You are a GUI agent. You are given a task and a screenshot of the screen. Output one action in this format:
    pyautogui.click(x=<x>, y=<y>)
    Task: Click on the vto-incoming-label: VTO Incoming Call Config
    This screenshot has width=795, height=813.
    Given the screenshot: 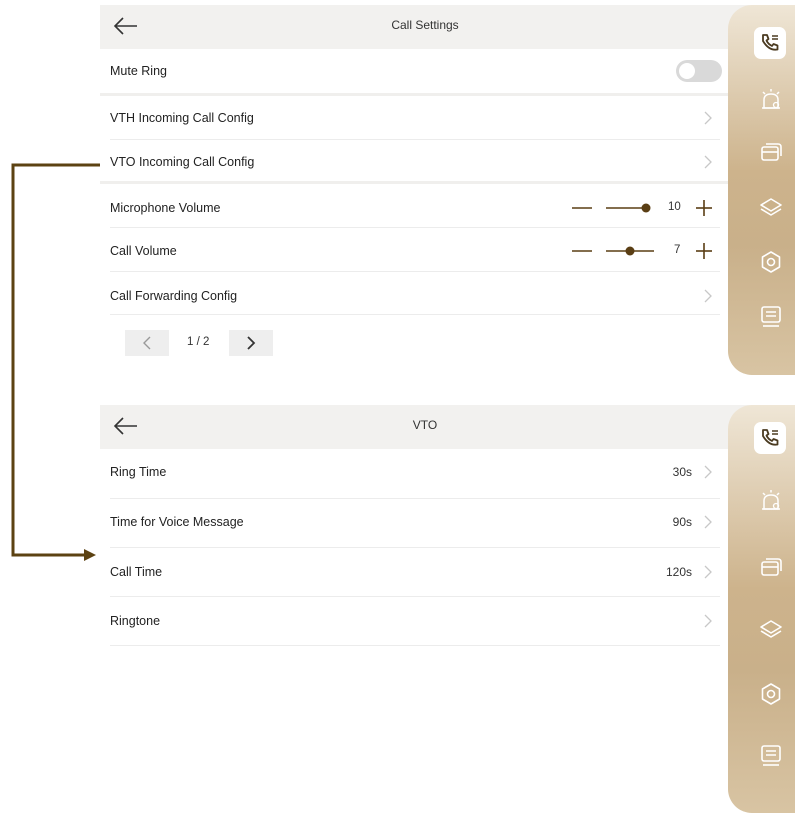 What is the action you would take?
    pyautogui.click(x=182, y=162)
    